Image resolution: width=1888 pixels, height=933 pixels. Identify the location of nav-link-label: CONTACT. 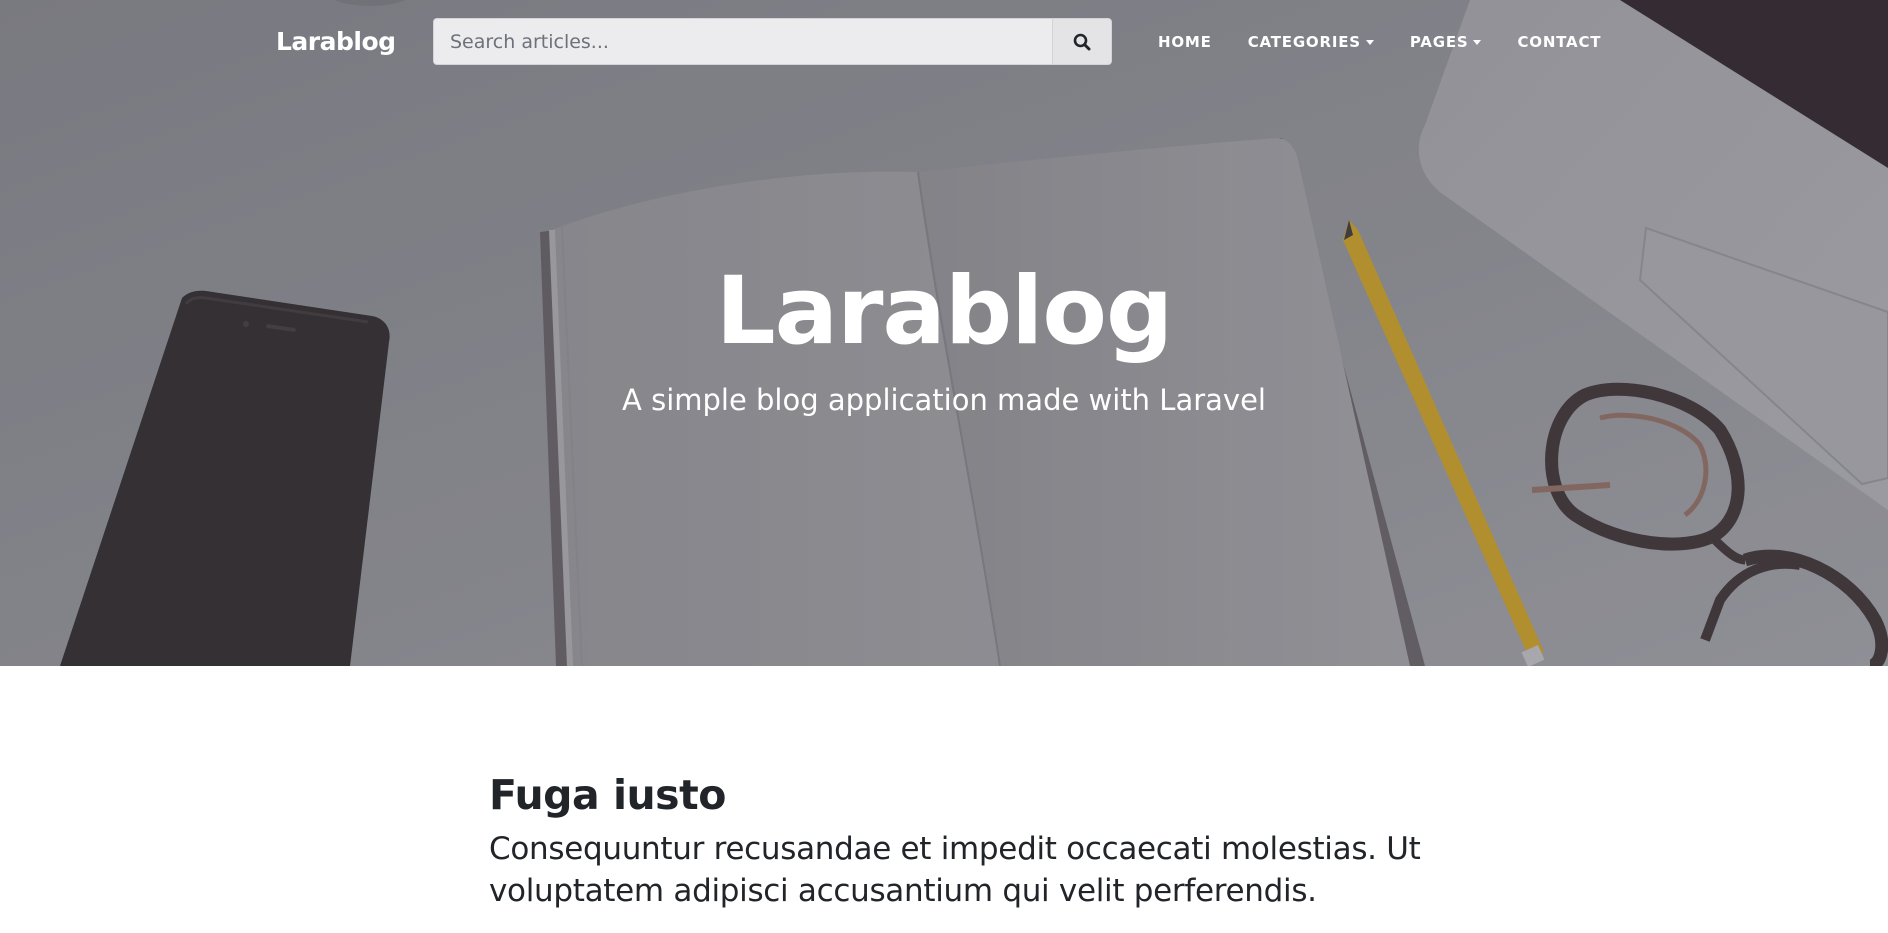
(1559, 42).